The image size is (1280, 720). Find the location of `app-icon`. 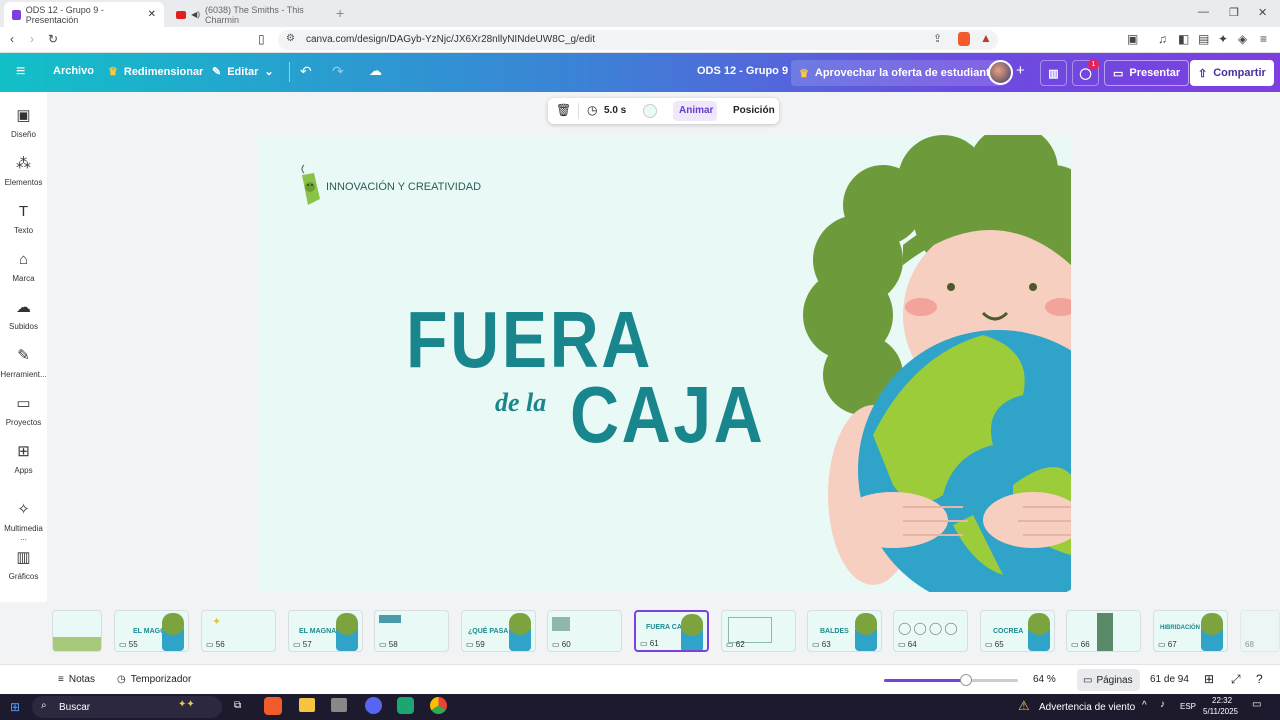

app-icon is located at coordinates (339, 705).